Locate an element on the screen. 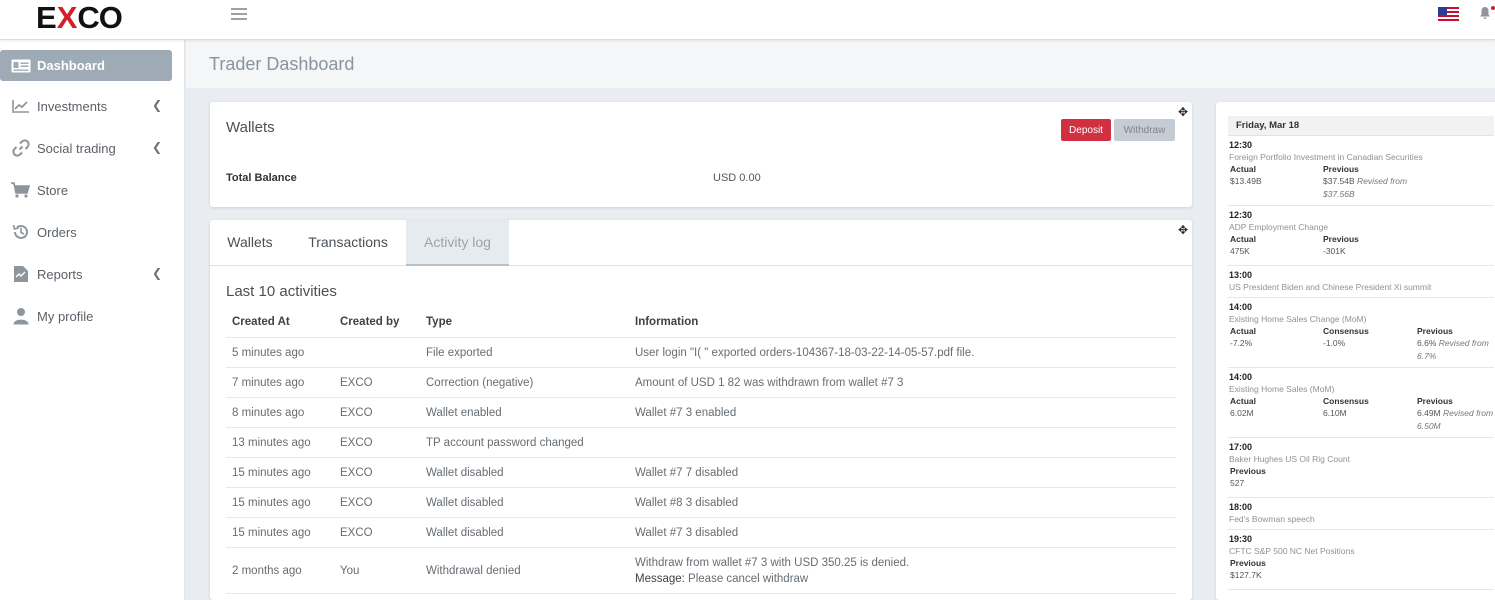 The height and width of the screenshot is (600, 1495). event-previous: Previous $37.54B Revised from $37.56B is located at coordinates (1369, 182).